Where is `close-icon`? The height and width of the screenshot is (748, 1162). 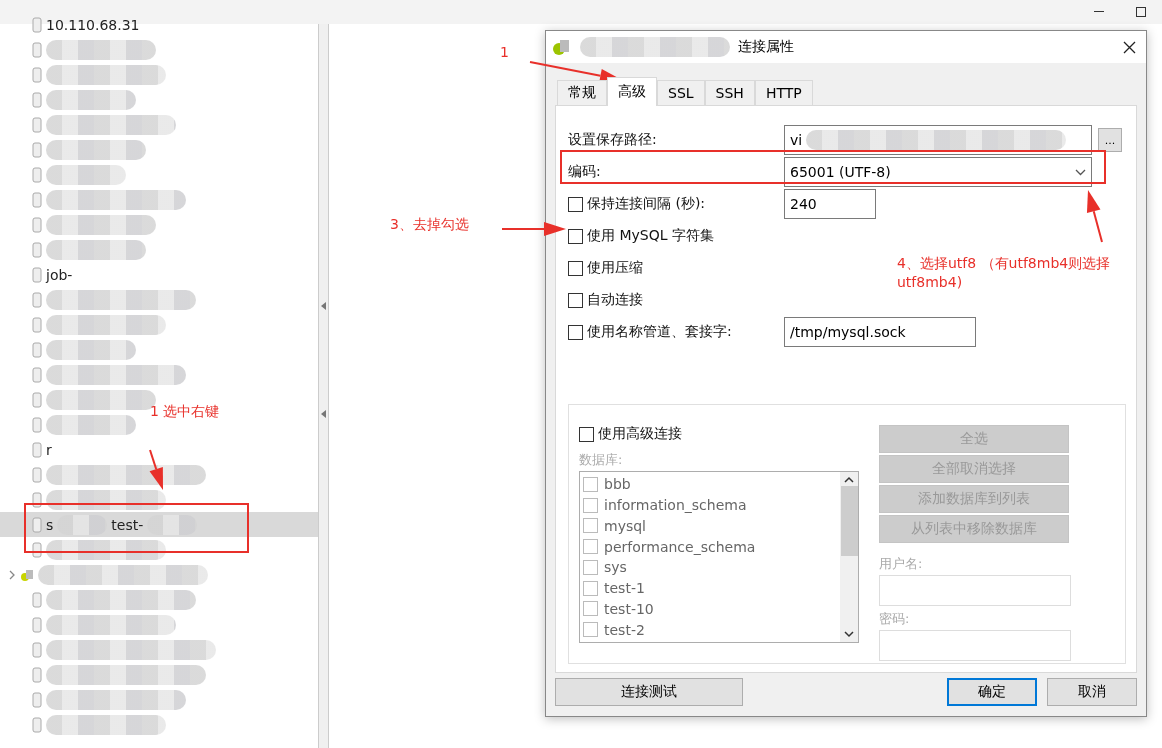
close-icon is located at coordinates (1129, 47).